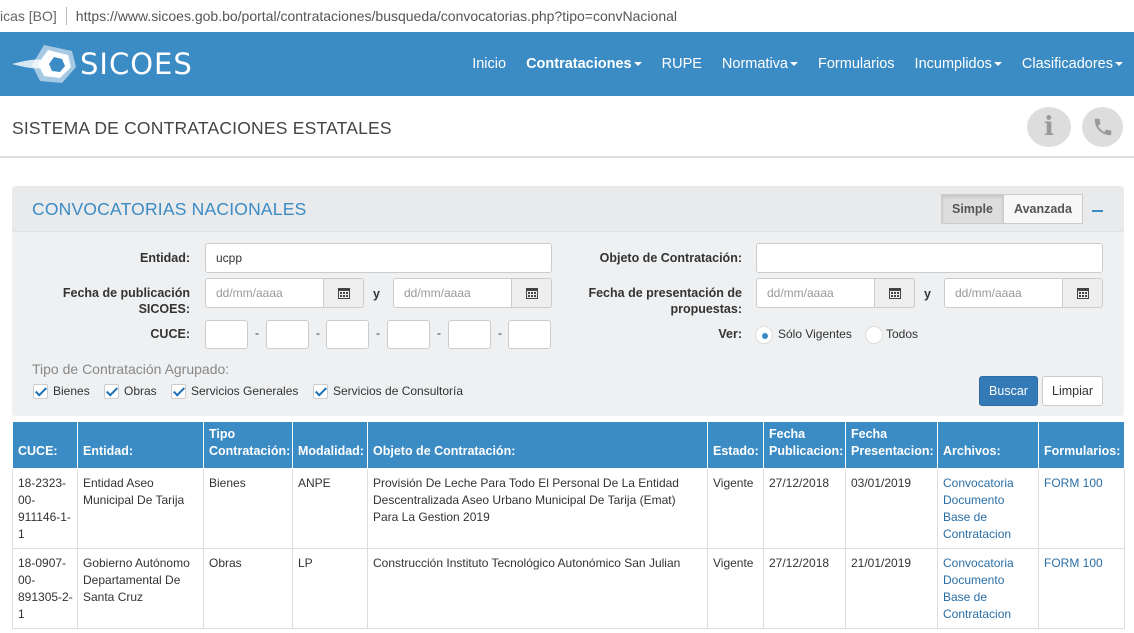  What do you see at coordinates (264, 293) in the screenshot?
I see `fecha-publicacion-desde-input: dd/mm/aaaa` at bounding box center [264, 293].